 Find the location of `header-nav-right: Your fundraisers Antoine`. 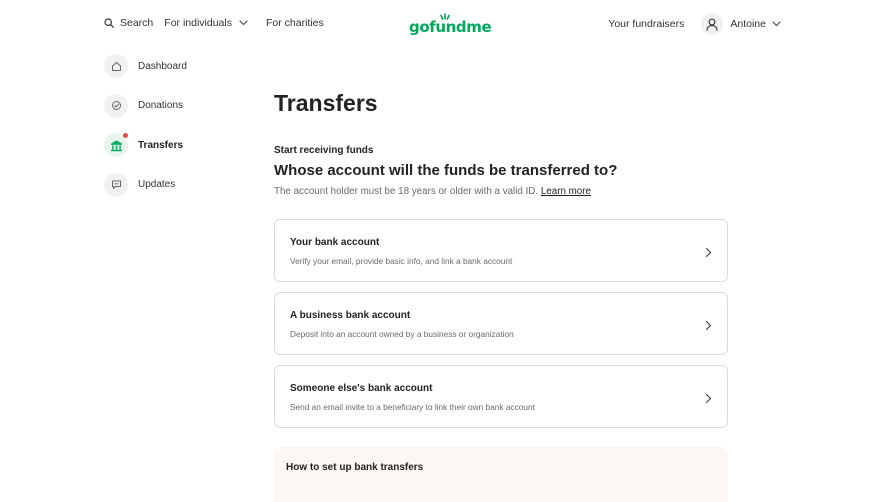

header-nav-right: Your fundraisers Antoine is located at coordinates (694, 24).